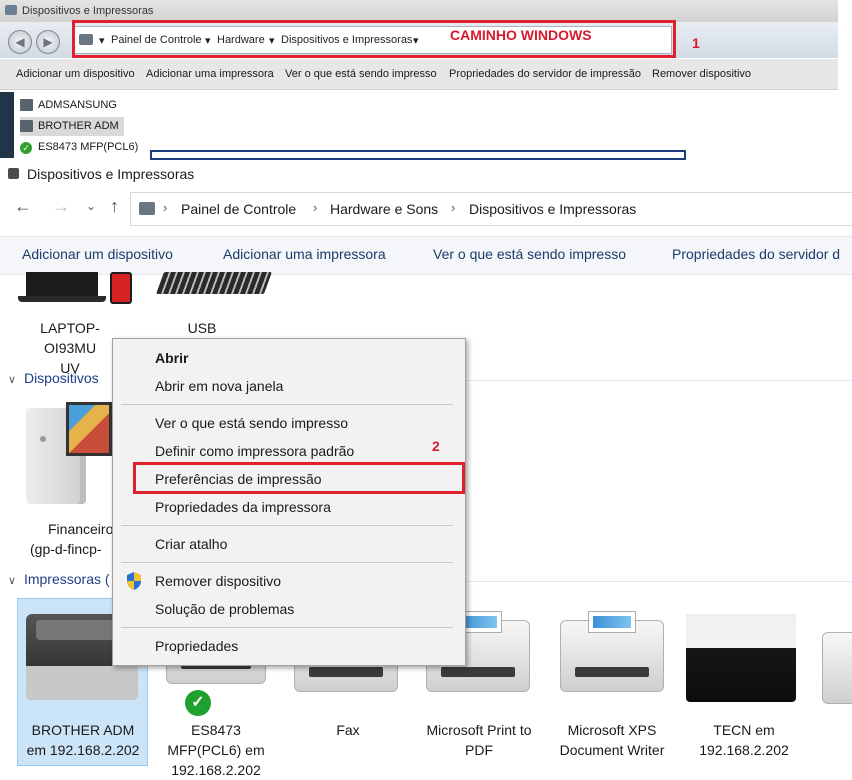 This screenshot has width=852, height=780. What do you see at coordinates (251, 423) in the screenshot?
I see `menu-item-see-printing: Ver o que está sendo impresso` at bounding box center [251, 423].